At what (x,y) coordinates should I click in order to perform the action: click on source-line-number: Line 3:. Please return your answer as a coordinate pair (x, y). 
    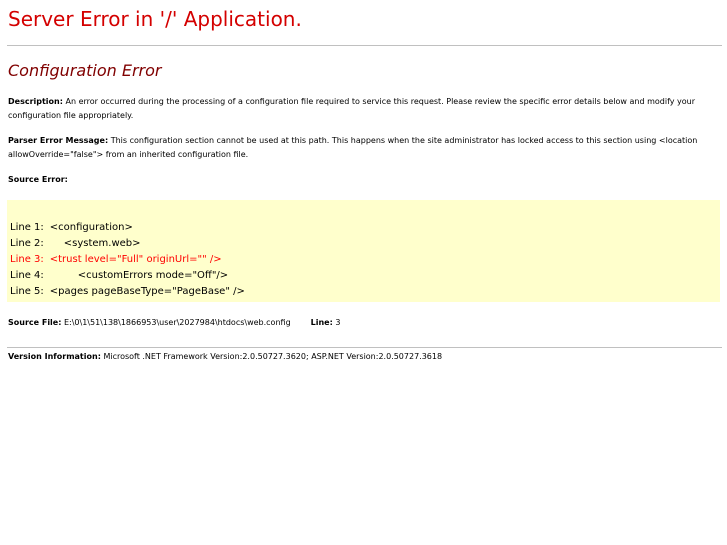
    Looking at the image, I should click on (27, 259).